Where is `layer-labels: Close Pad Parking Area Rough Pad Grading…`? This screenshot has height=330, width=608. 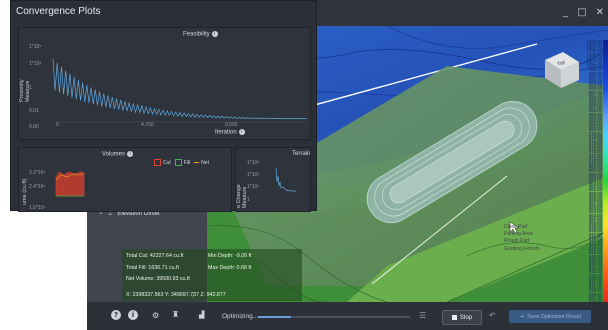
layer-labels: Close Pad Parking Area Rough Pad Grading… is located at coordinates (522, 238).